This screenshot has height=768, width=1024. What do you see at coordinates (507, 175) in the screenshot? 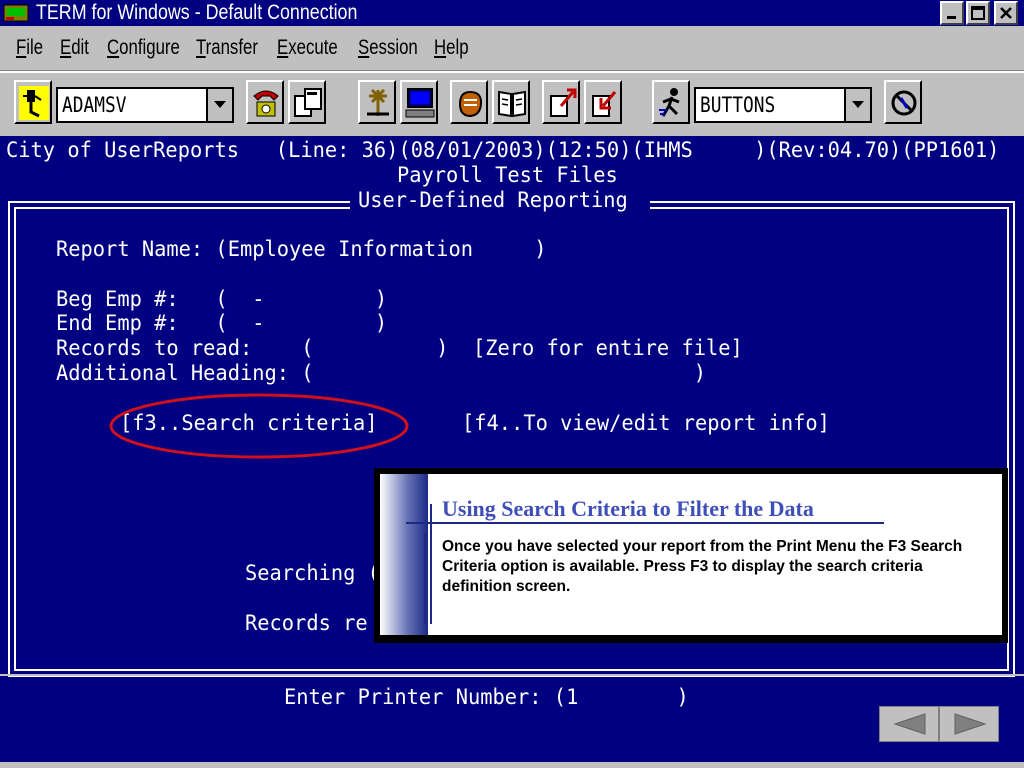
I see `subtitle: Payroll Test Files` at bounding box center [507, 175].